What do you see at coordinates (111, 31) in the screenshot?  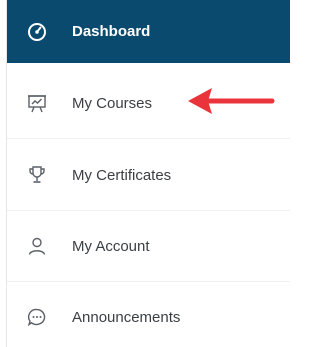 I see `sidebar-item-label: Dashboard` at bounding box center [111, 31].